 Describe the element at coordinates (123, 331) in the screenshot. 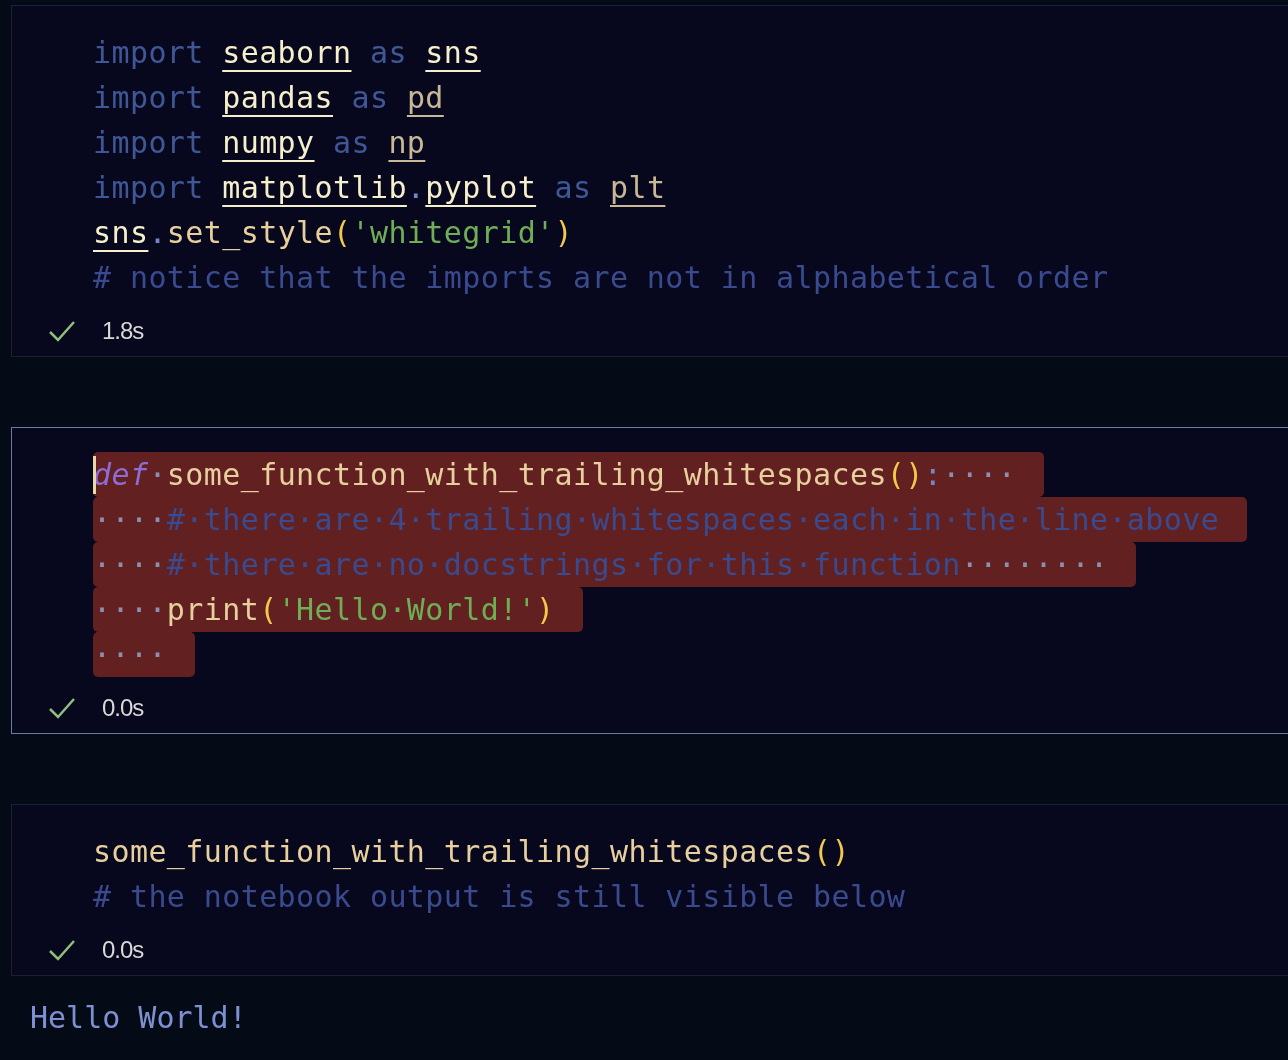

I see `execution-time: 1.8s` at that location.